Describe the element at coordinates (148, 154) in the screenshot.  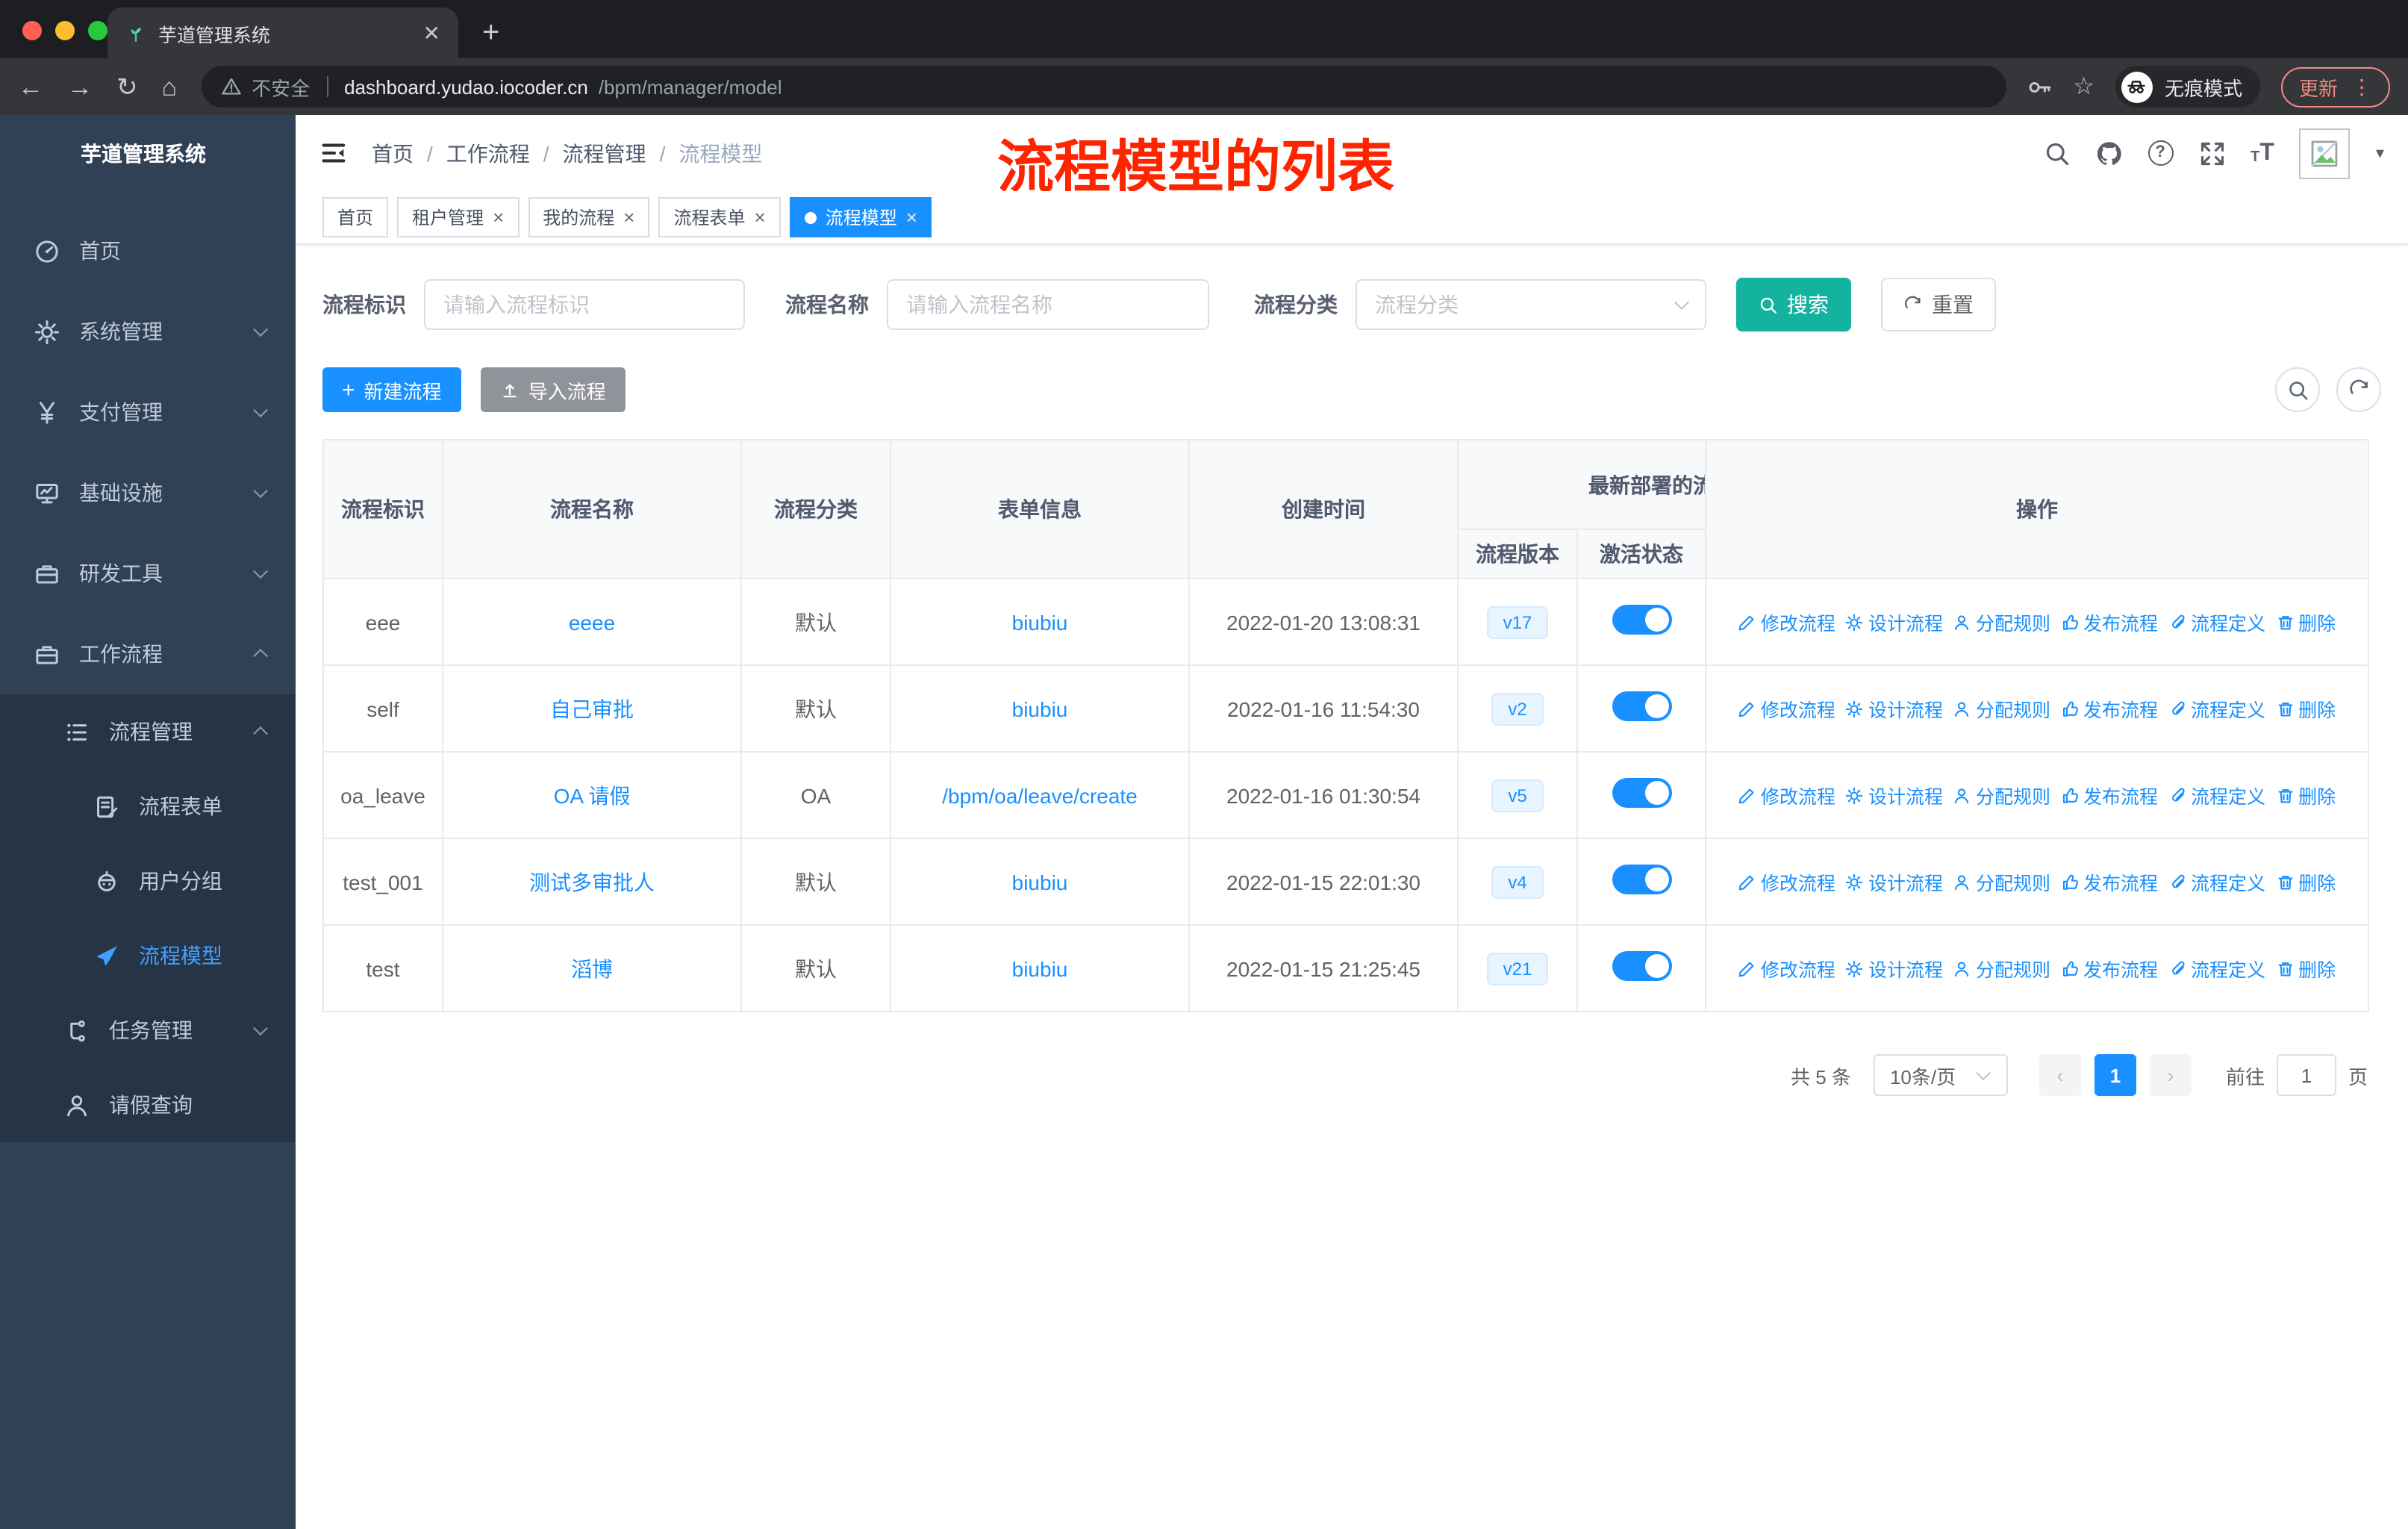
I see `sidebar-logo-row: 芋道管理系统` at that location.